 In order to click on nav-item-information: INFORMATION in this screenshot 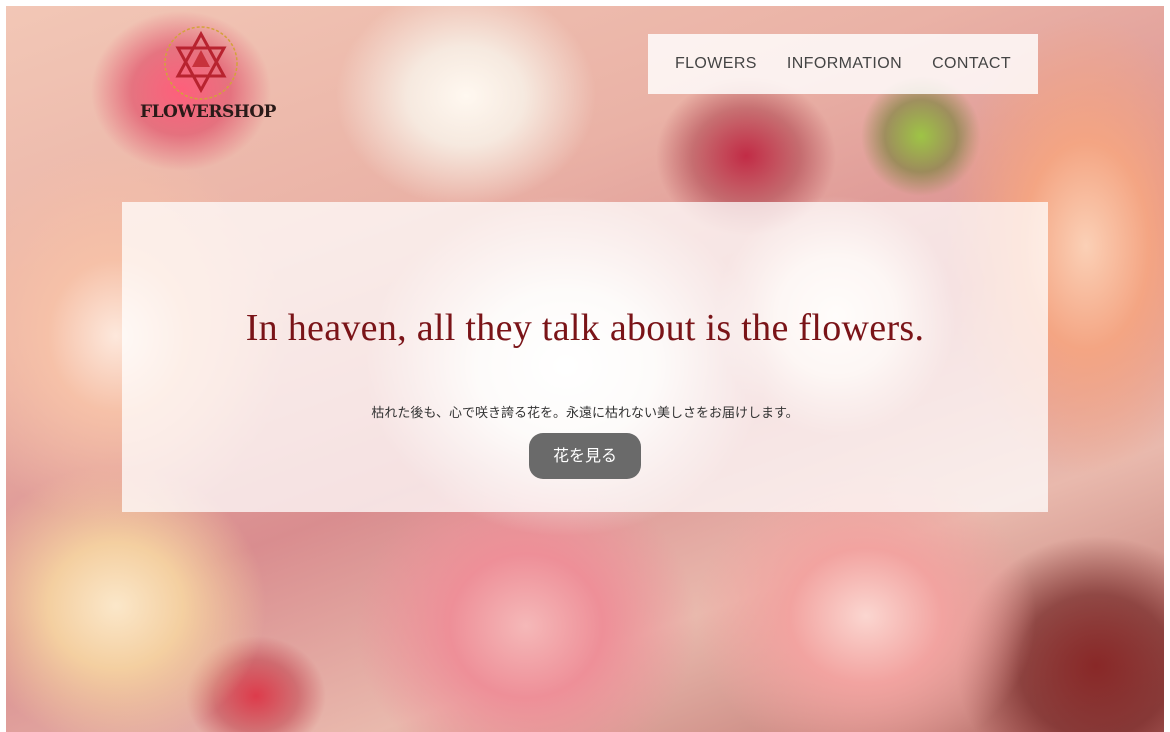, I will do `click(844, 64)`.